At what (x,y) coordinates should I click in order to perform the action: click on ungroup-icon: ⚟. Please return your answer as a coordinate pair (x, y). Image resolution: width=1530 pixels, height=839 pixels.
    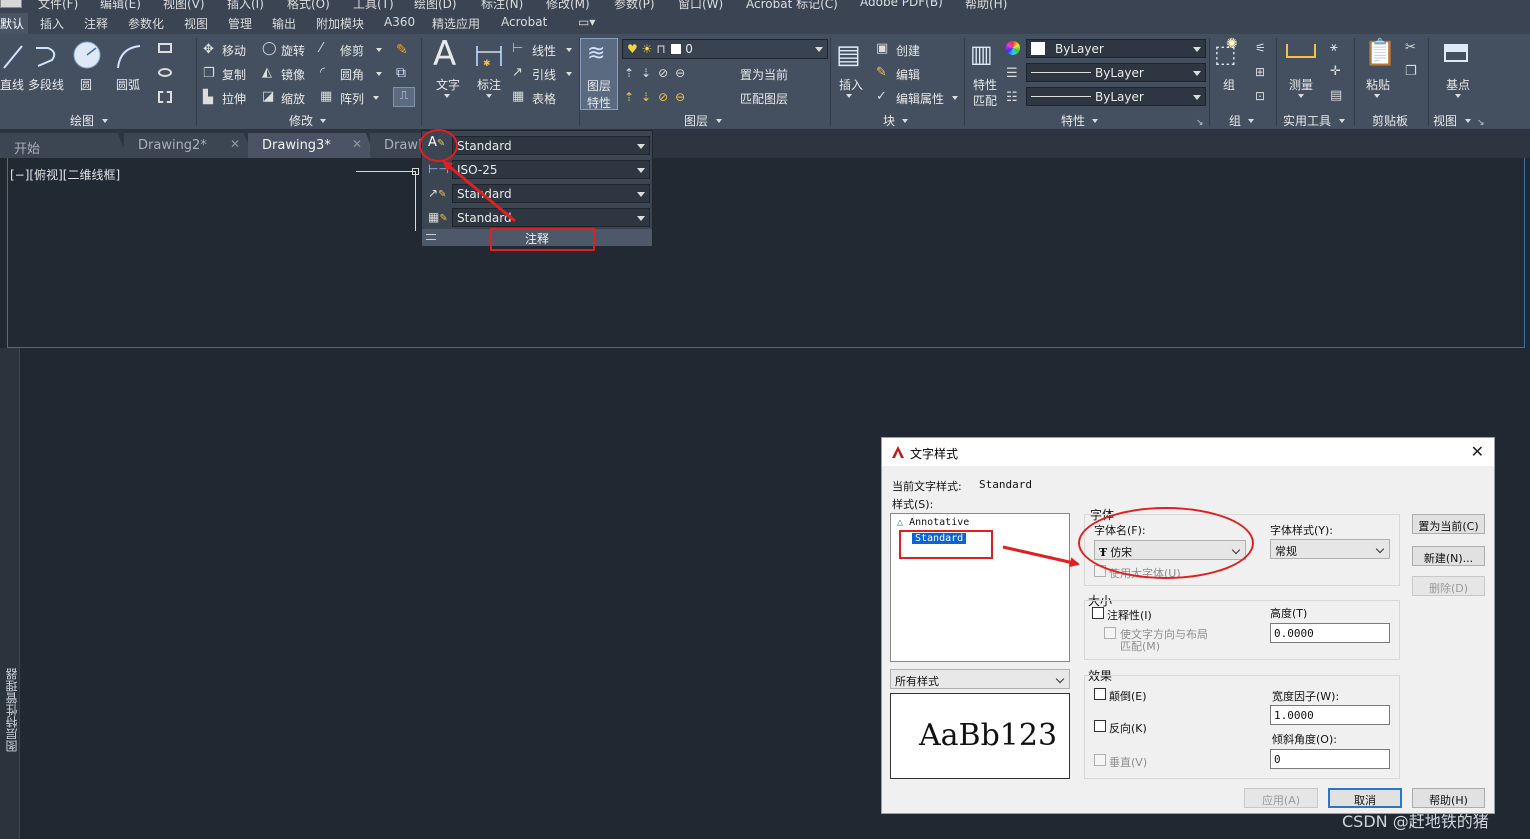
    Looking at the image, I should click on (1260, 48).